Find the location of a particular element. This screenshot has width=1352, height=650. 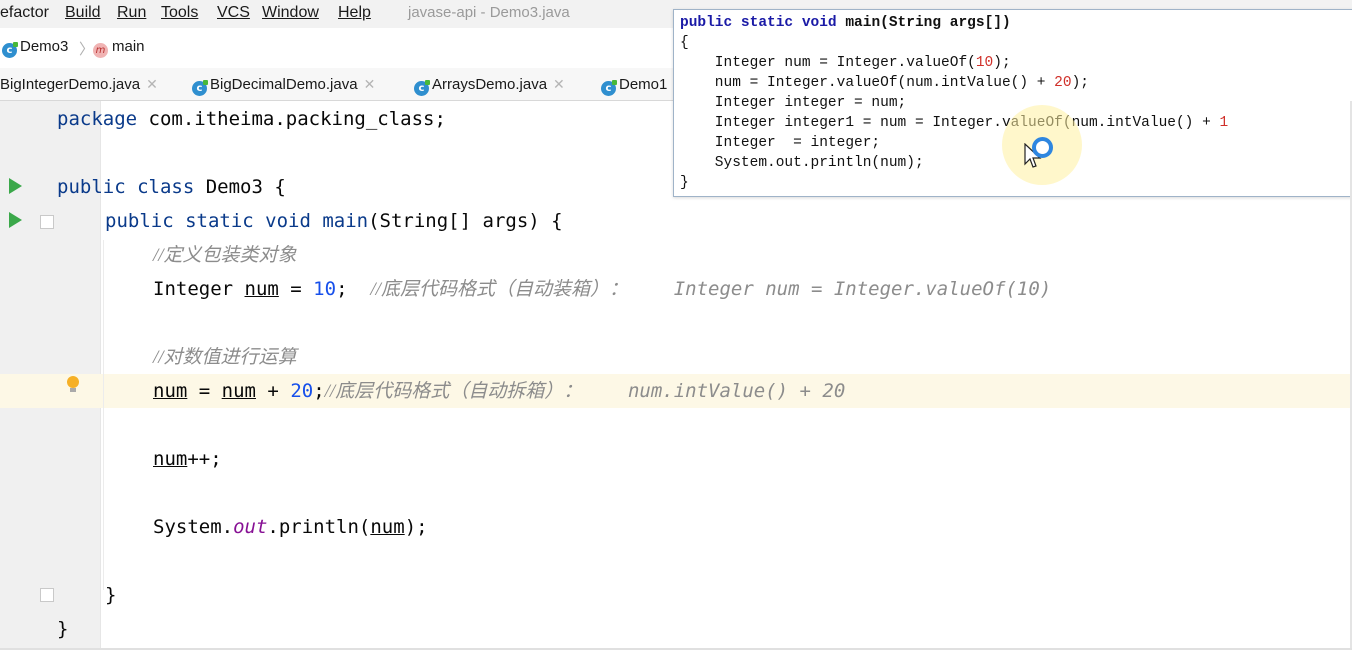

lightbulb-icon is located at coordinates (73, 384).